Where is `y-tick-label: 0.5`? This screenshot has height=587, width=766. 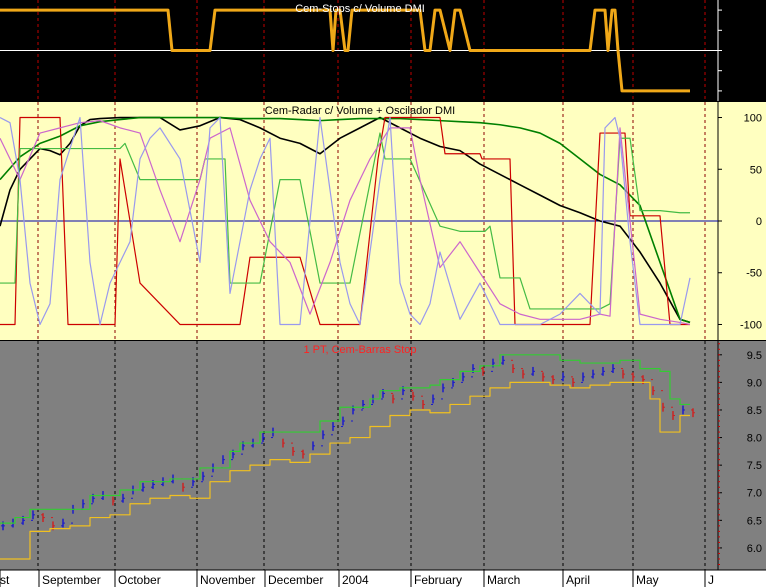
y-tick-label: 0.5 is located at coordinates (754, 31).